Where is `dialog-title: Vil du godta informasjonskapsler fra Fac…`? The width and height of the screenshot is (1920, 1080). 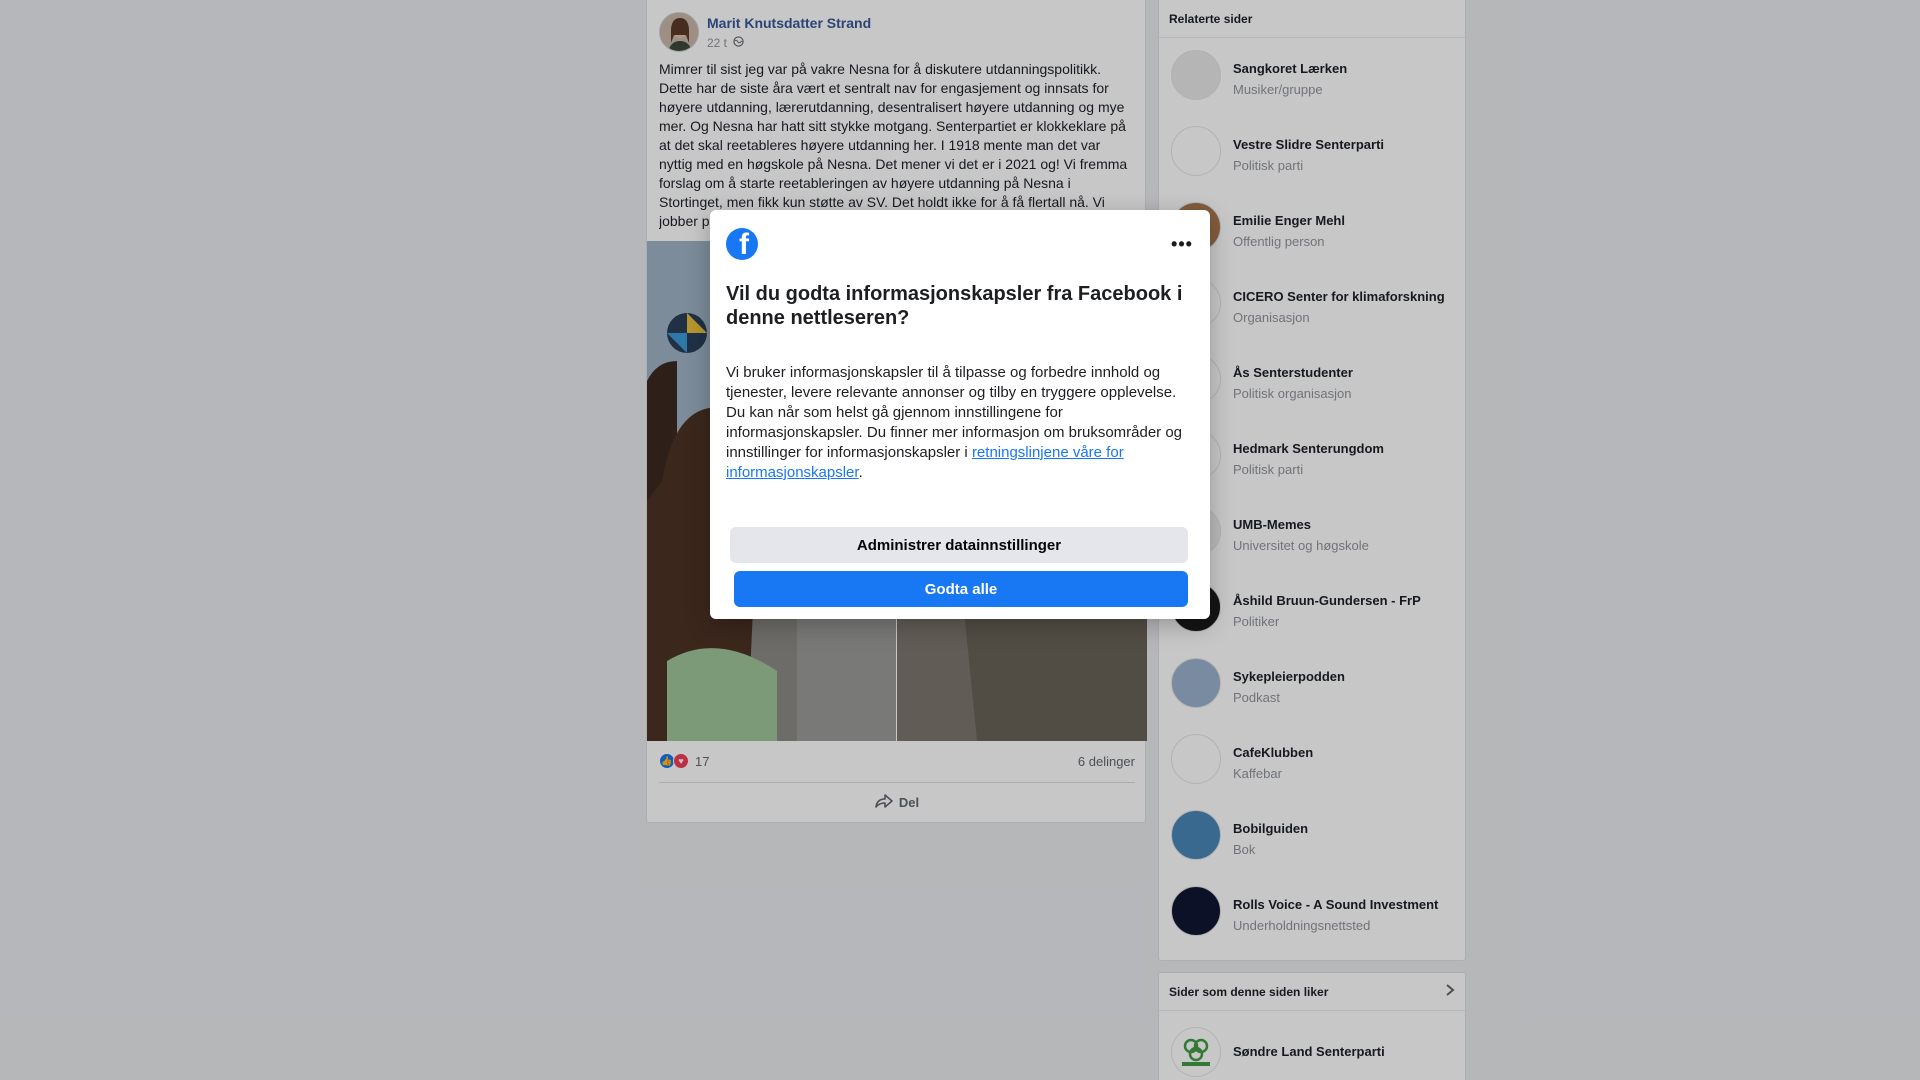 dialog-title: Vil du godta informasjonskapsler fra Fac… is located at coordinates (954, 306).